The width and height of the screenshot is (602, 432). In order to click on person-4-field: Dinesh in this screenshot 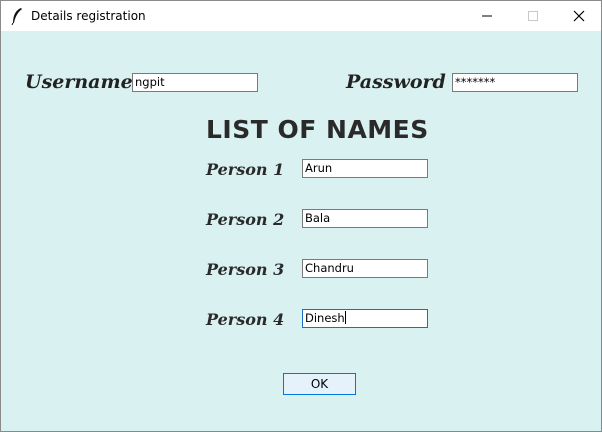, I will do `click(365, 318)`.